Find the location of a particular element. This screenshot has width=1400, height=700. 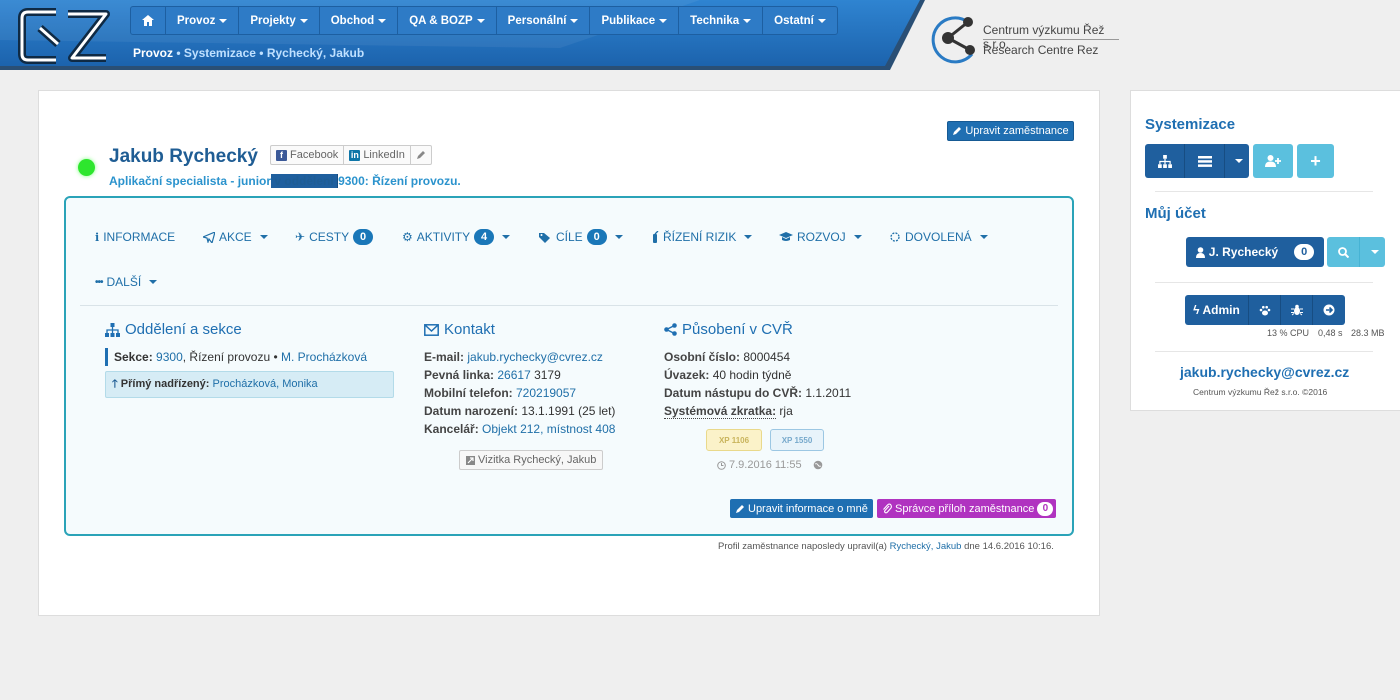

tab-akce: AKCE is located at coordinates (235, 237).